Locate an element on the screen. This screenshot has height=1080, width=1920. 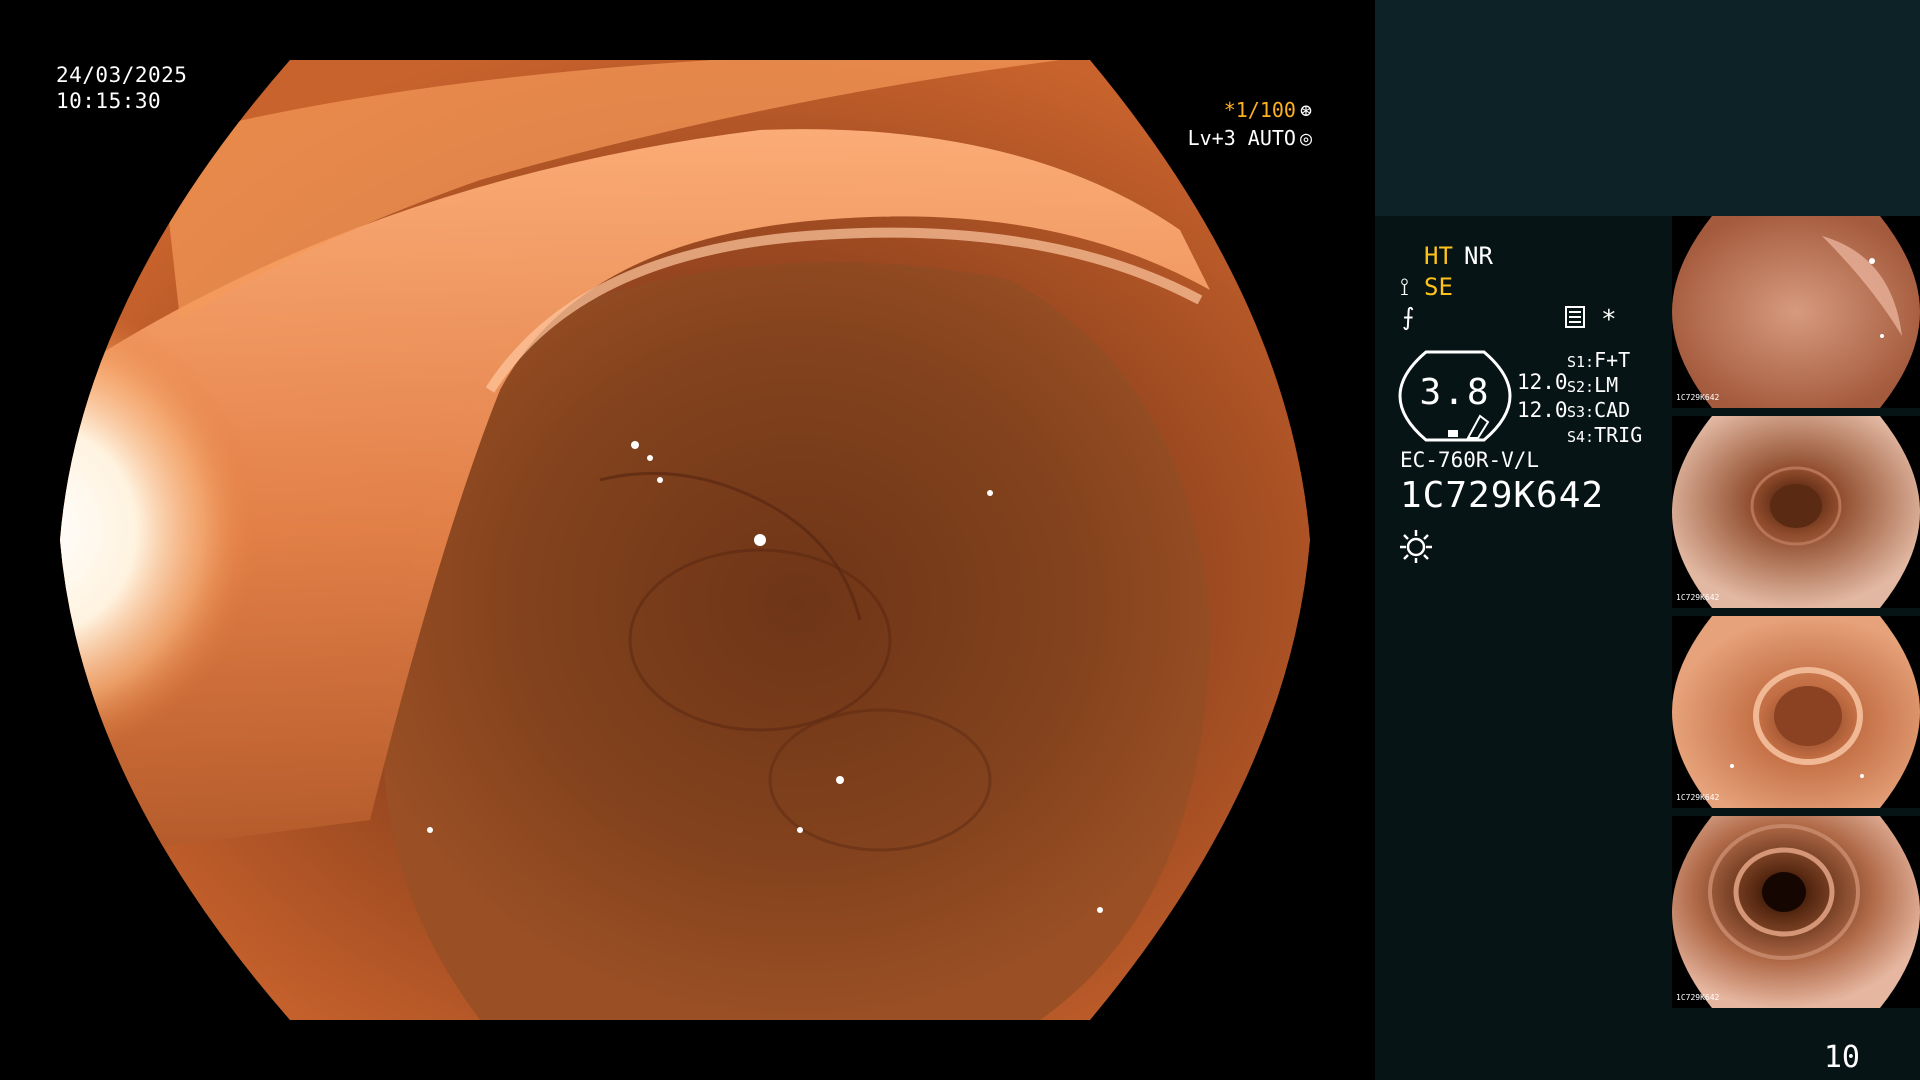
setting-s2: S2:LM is located at coordinates (1592, 386).